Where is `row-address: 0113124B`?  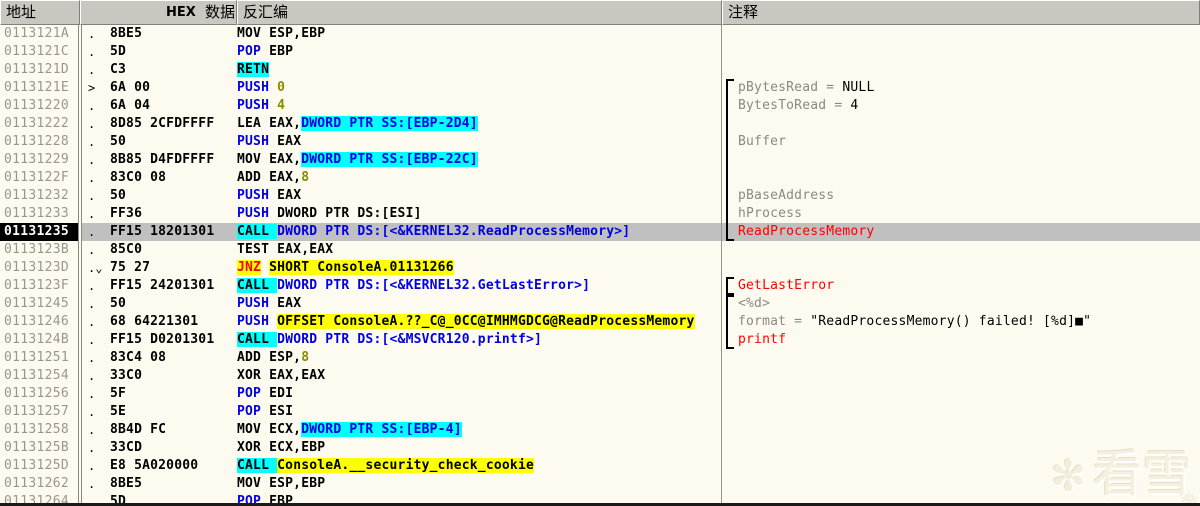 row-address: 0113124B is located at coordinates (39, 340).